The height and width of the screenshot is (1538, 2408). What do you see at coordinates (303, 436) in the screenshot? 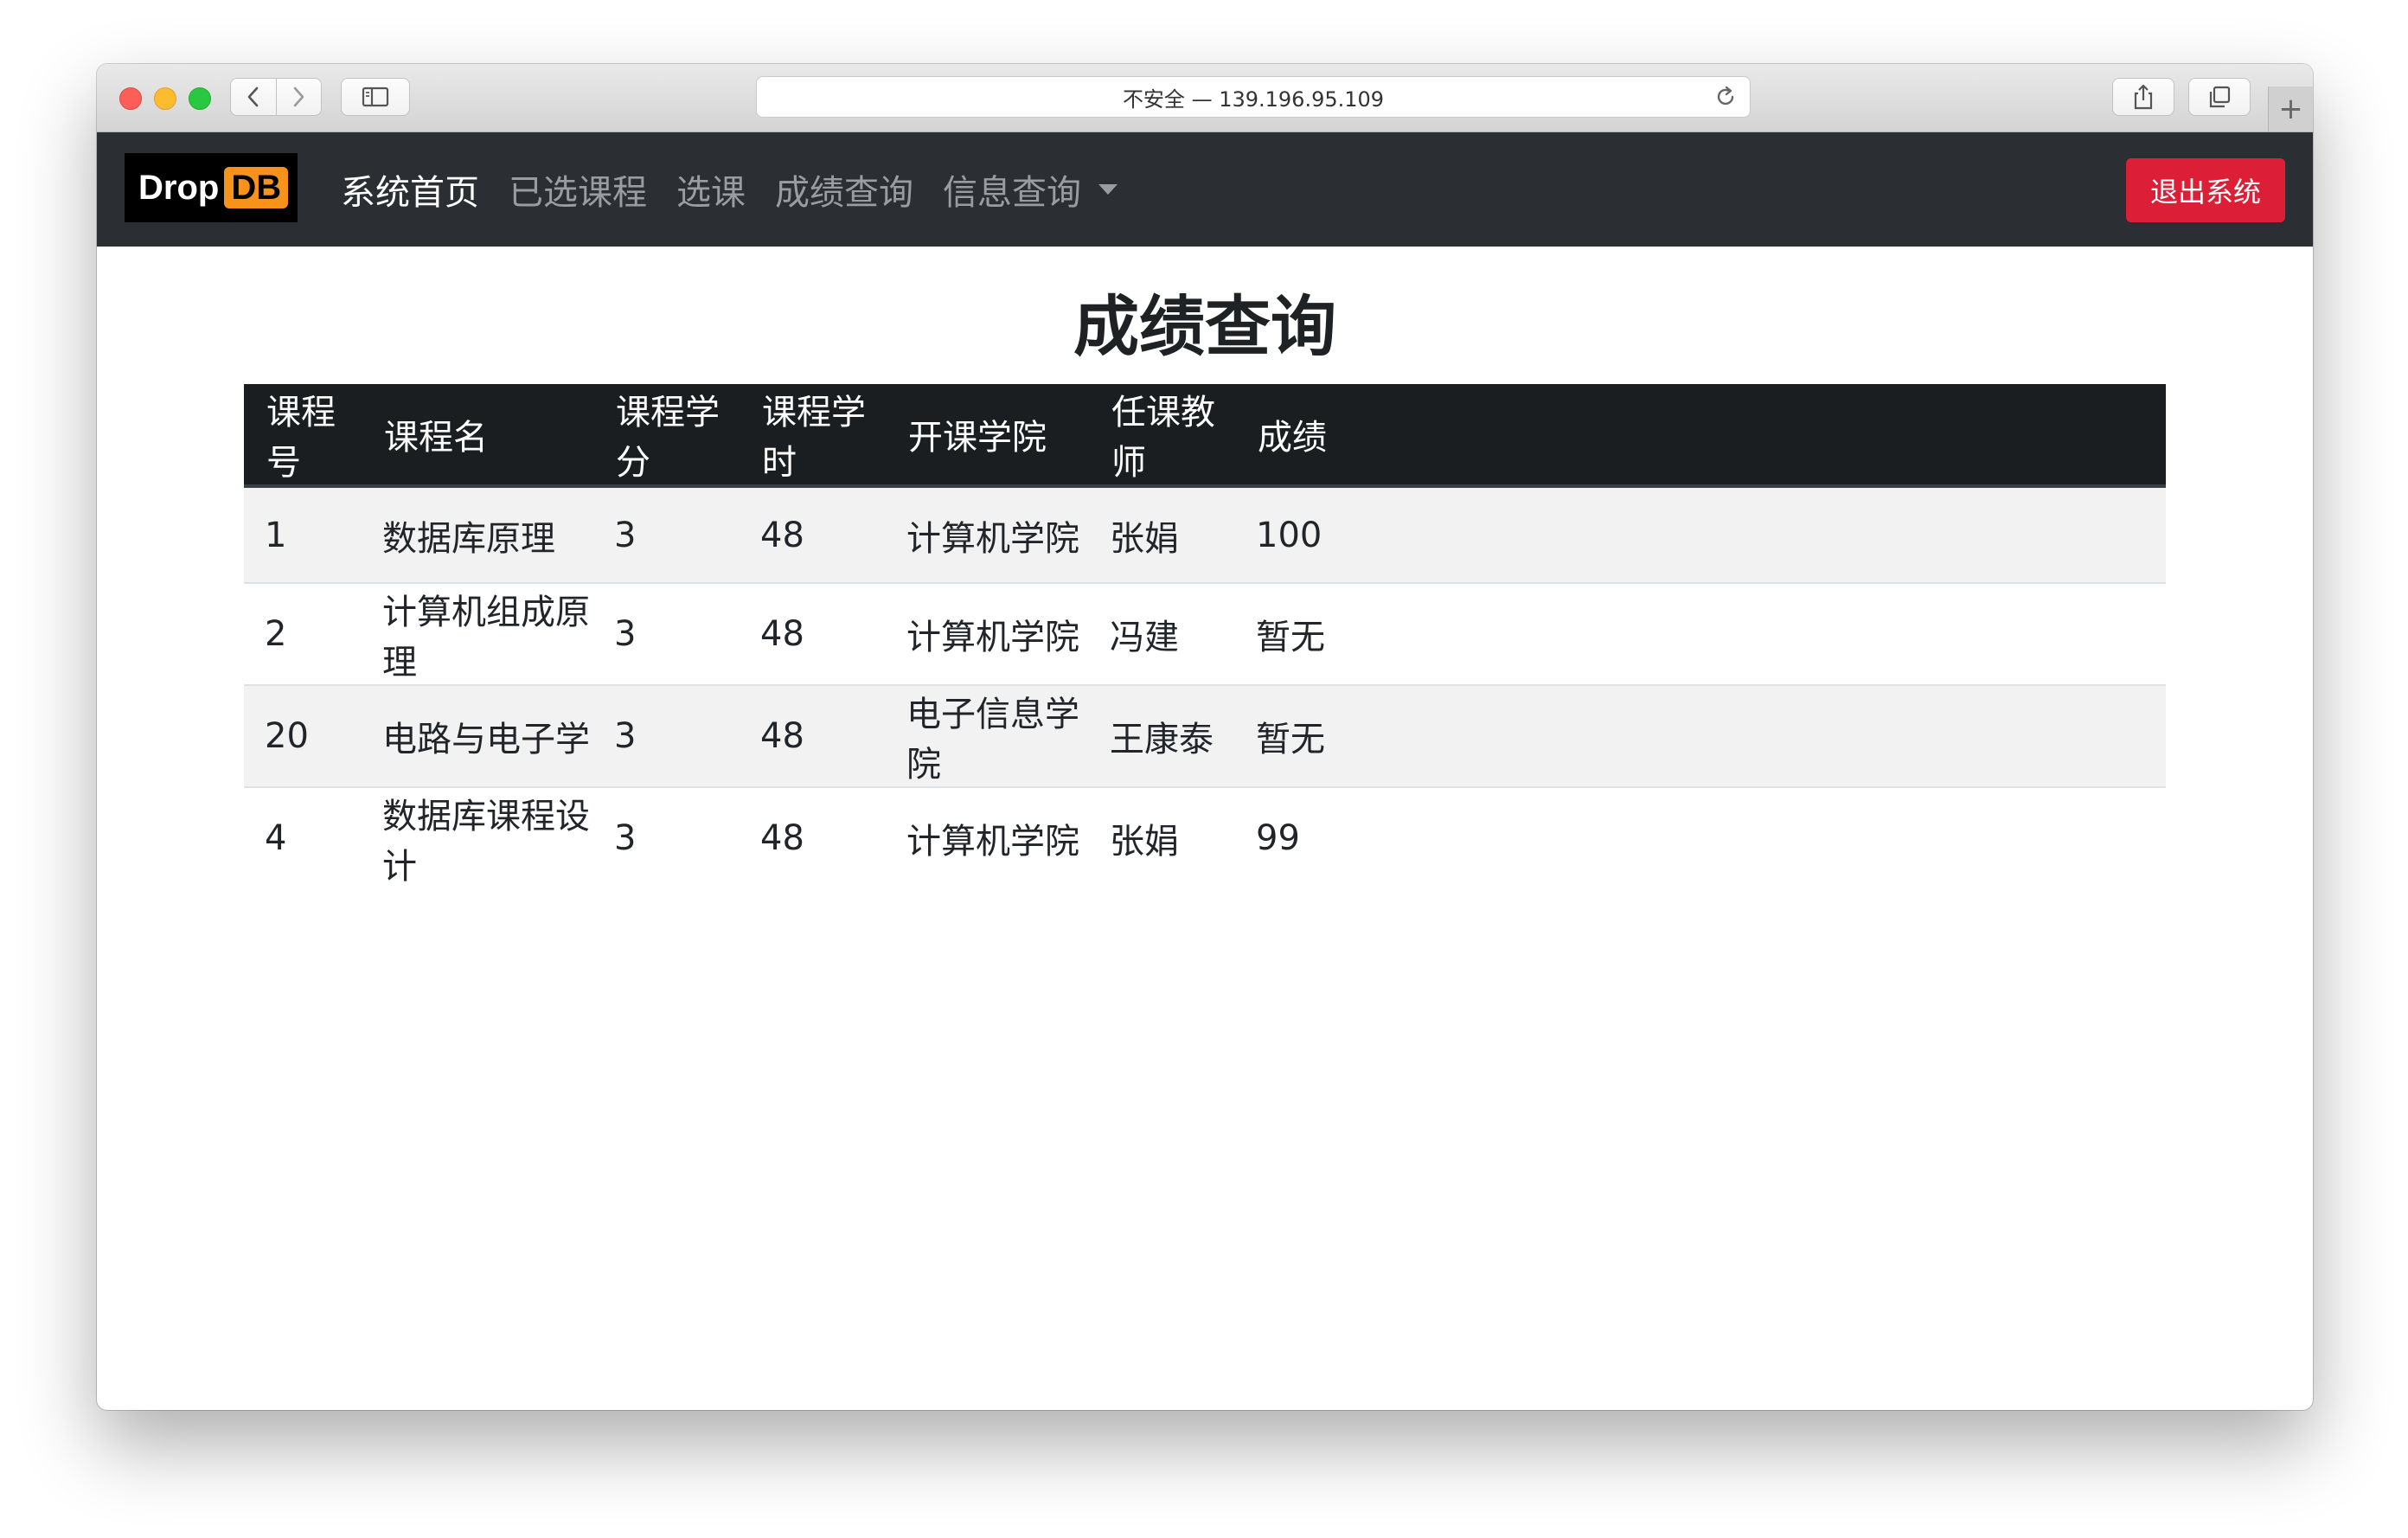
I see `column-header-course-id: 课程号` at bounding box center [303, 436].